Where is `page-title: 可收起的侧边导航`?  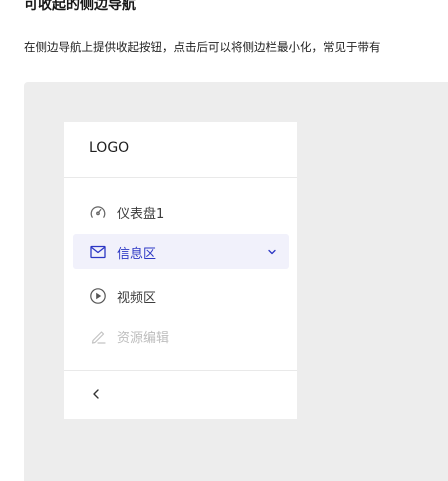 page-title: 可收起的侧边导航 is located at coordinates (80, 6).